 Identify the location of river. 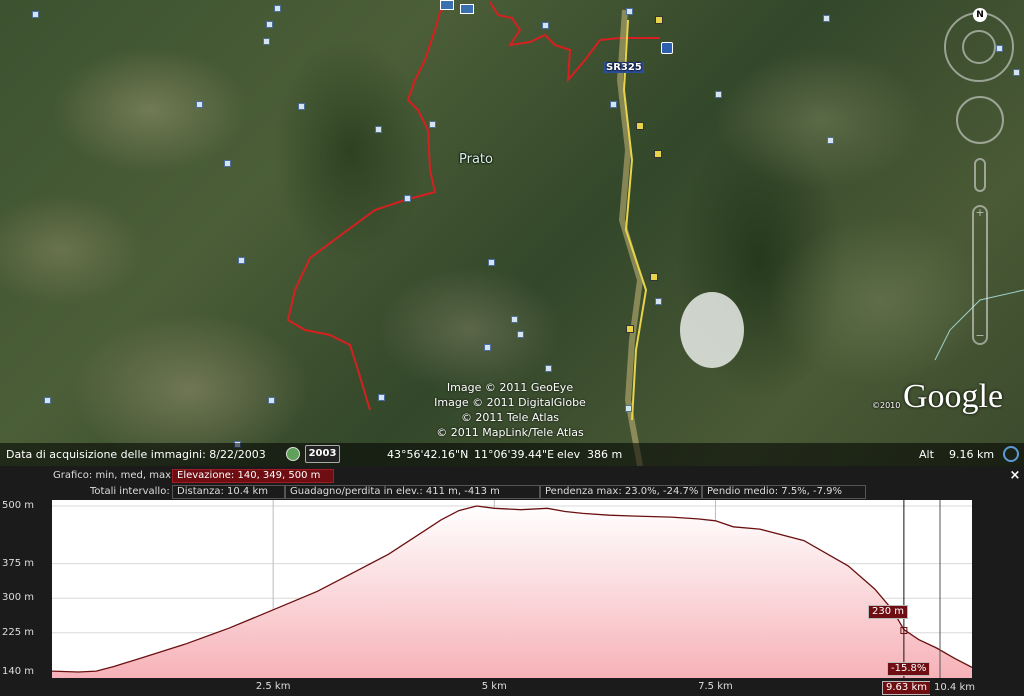
(630, 237).